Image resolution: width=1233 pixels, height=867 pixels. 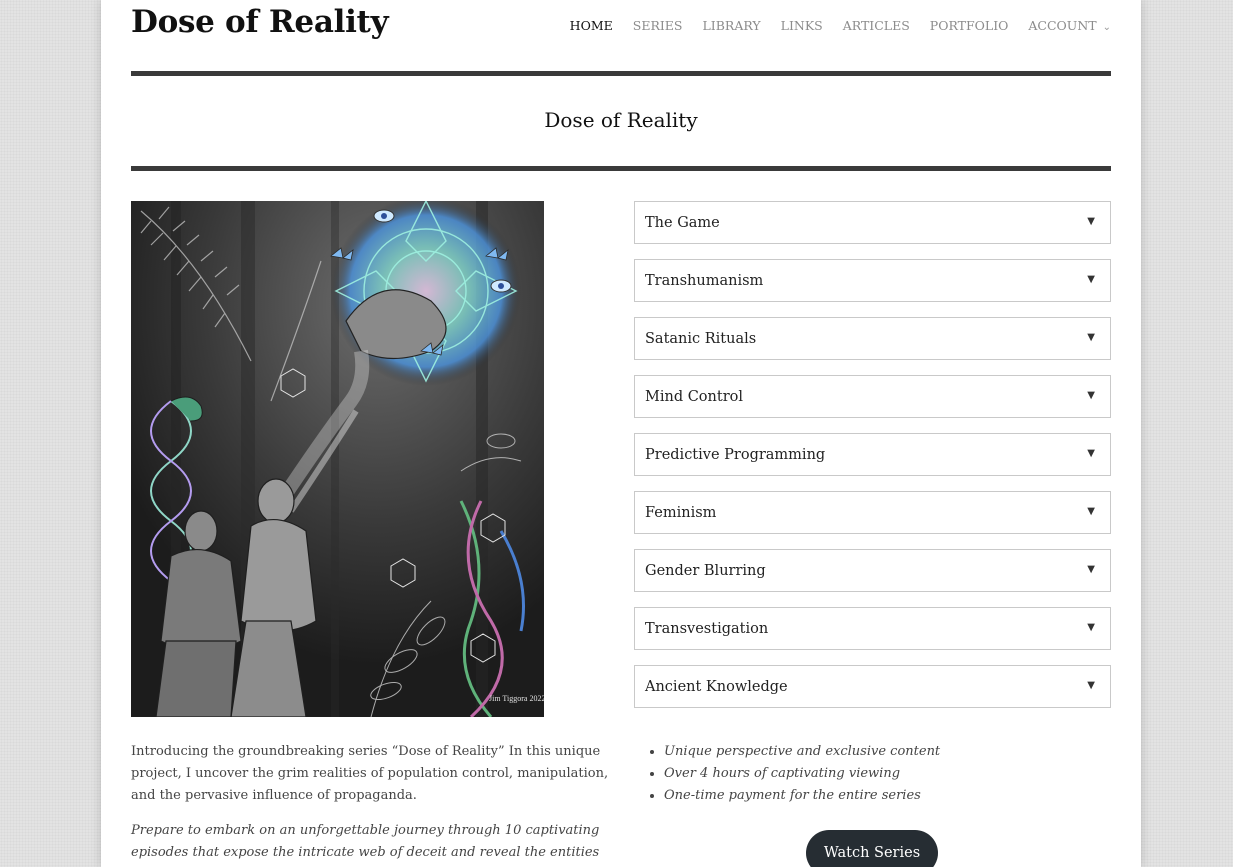 What do you see at coordinates (694, 397) in the screenshot?
I see `accordion-label: Mind Control` at bounding box center [694, 397].